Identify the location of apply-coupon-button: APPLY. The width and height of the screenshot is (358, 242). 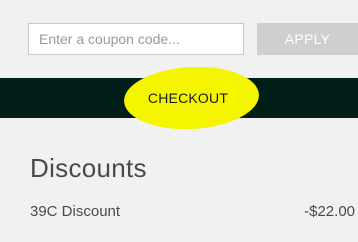
(307, 39).